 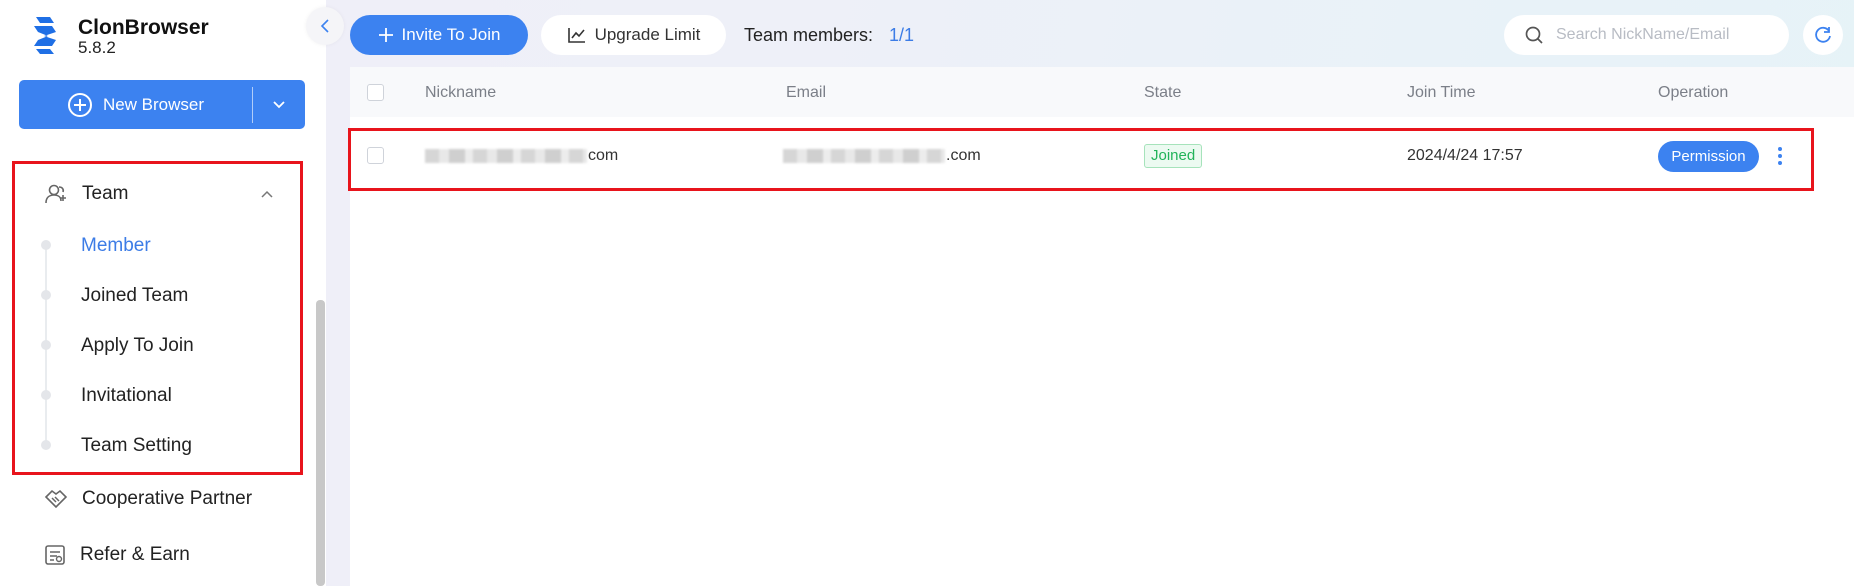 I want to click on handshake-icon, so click(x=56, y=499).